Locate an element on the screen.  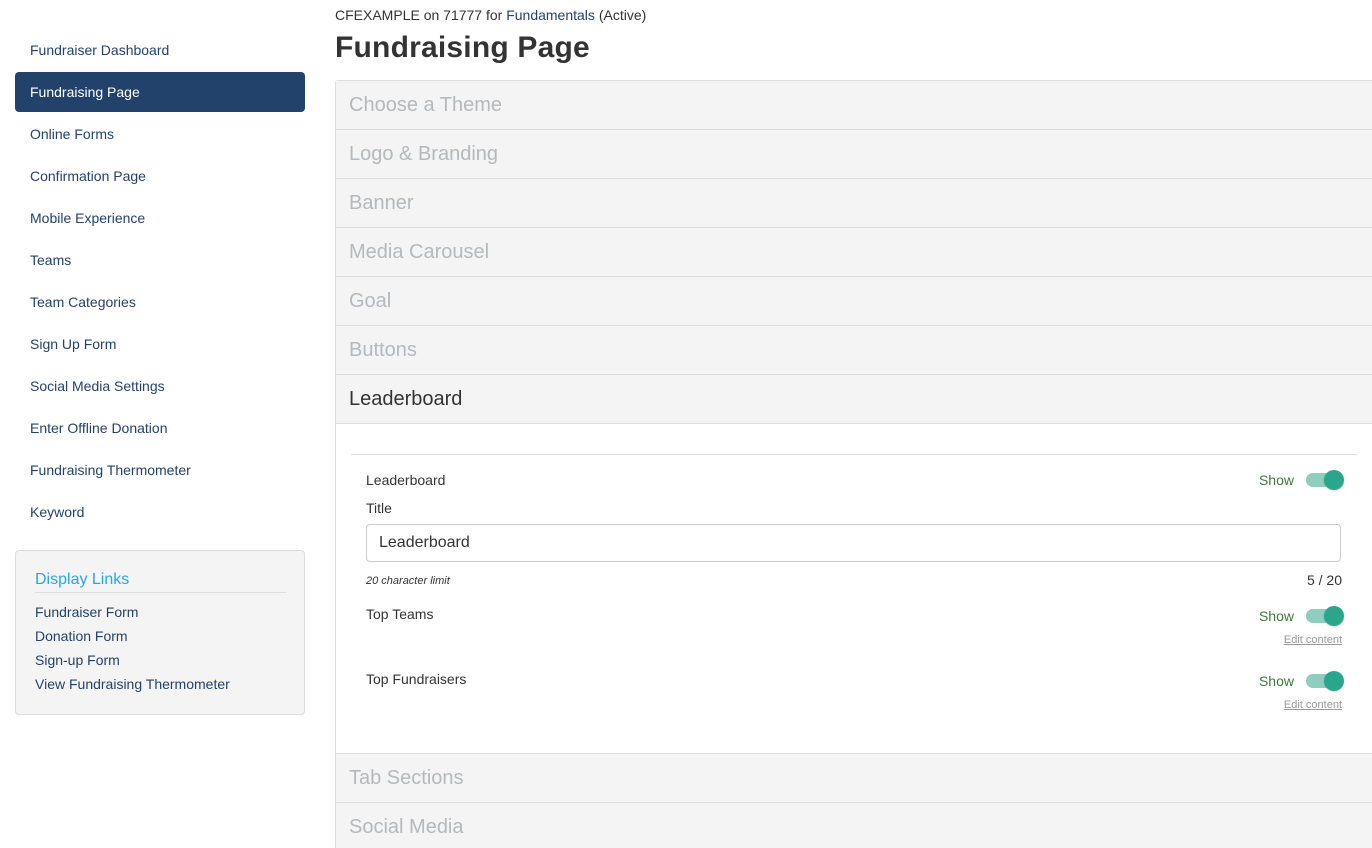
sidebar-item-fundraising-thermometer: Fundraising Thermometer is located at coordinates (160, 470).